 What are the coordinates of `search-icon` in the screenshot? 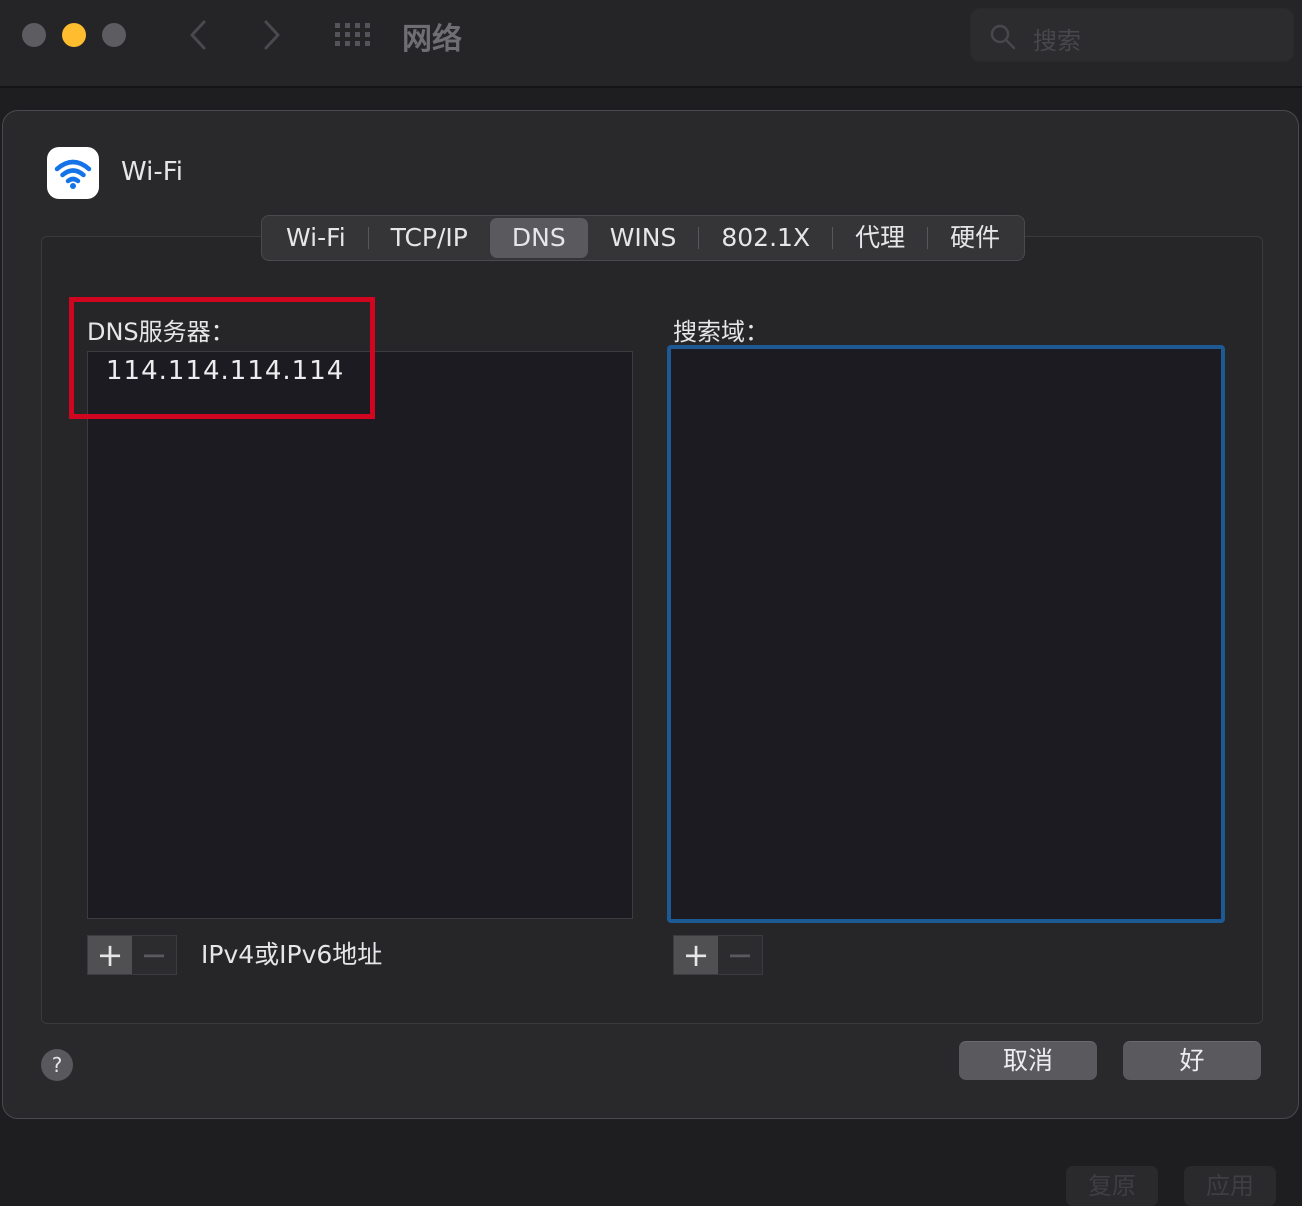 It's located at (1003, 37).